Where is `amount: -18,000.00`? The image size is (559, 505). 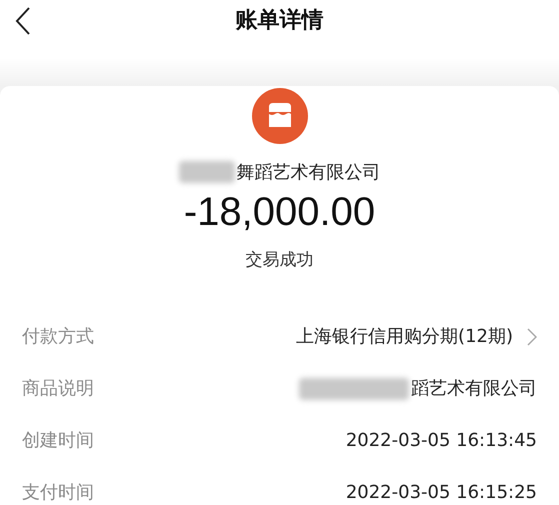
amount: -18,000.00 is located at coordinates (280, 212).